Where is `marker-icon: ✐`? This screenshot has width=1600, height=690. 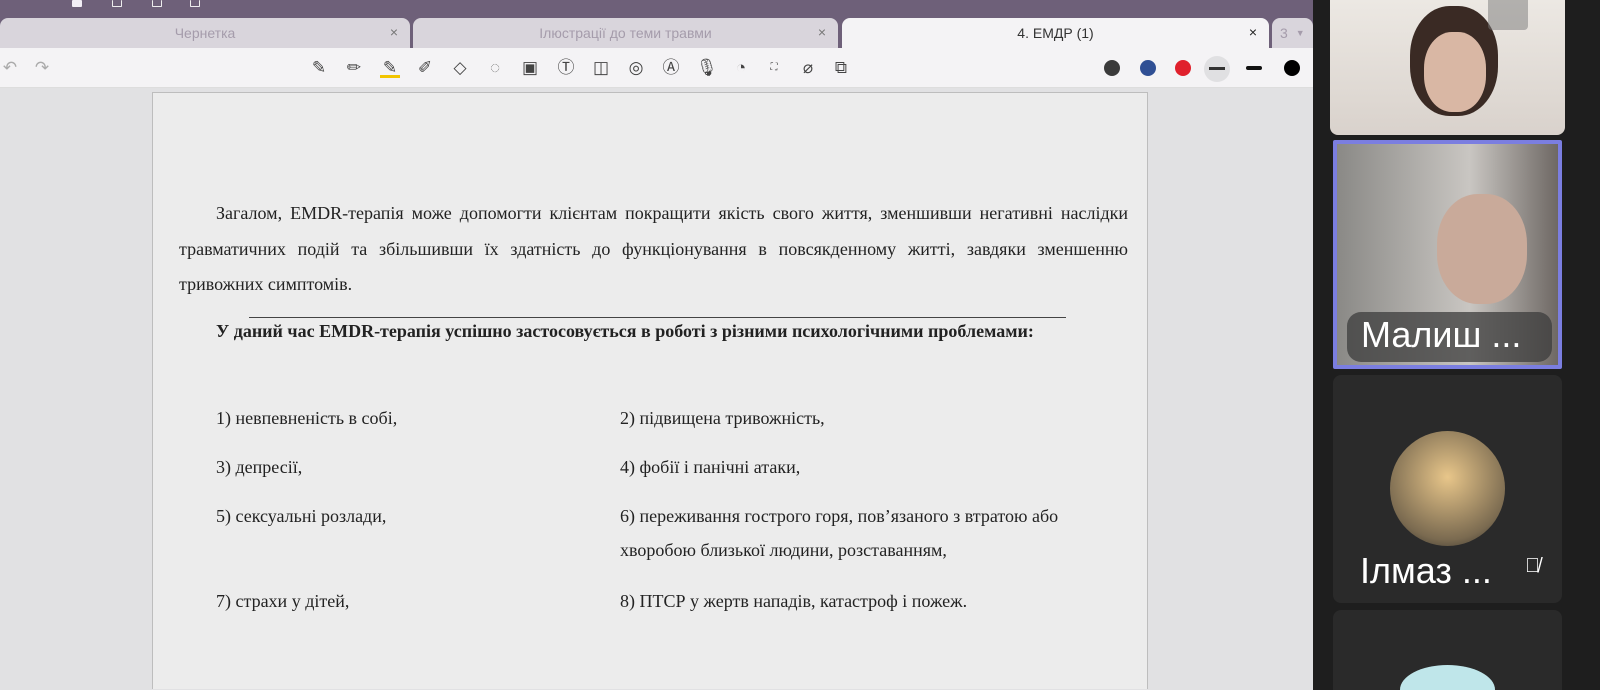 marker-icon: ✐ is located at coordinates (425, 68).